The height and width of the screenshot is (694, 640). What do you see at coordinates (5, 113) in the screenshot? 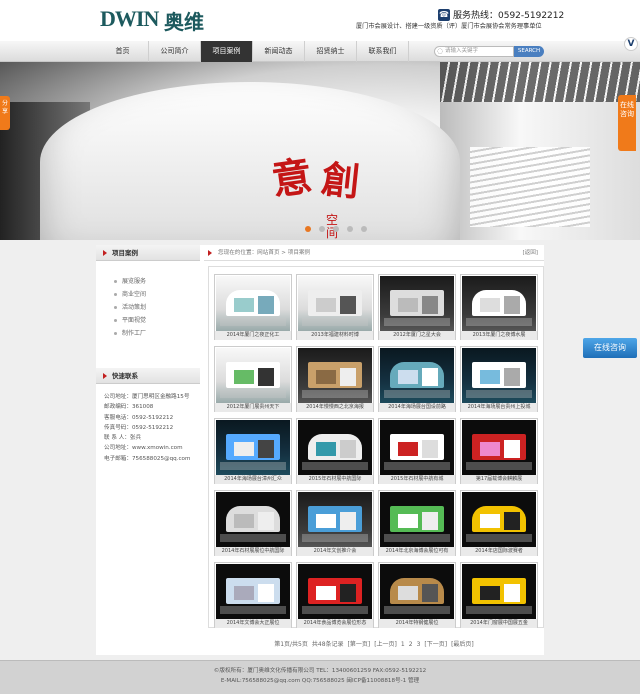
I see `share-tab: 分享` at bounding box center [5, 113].